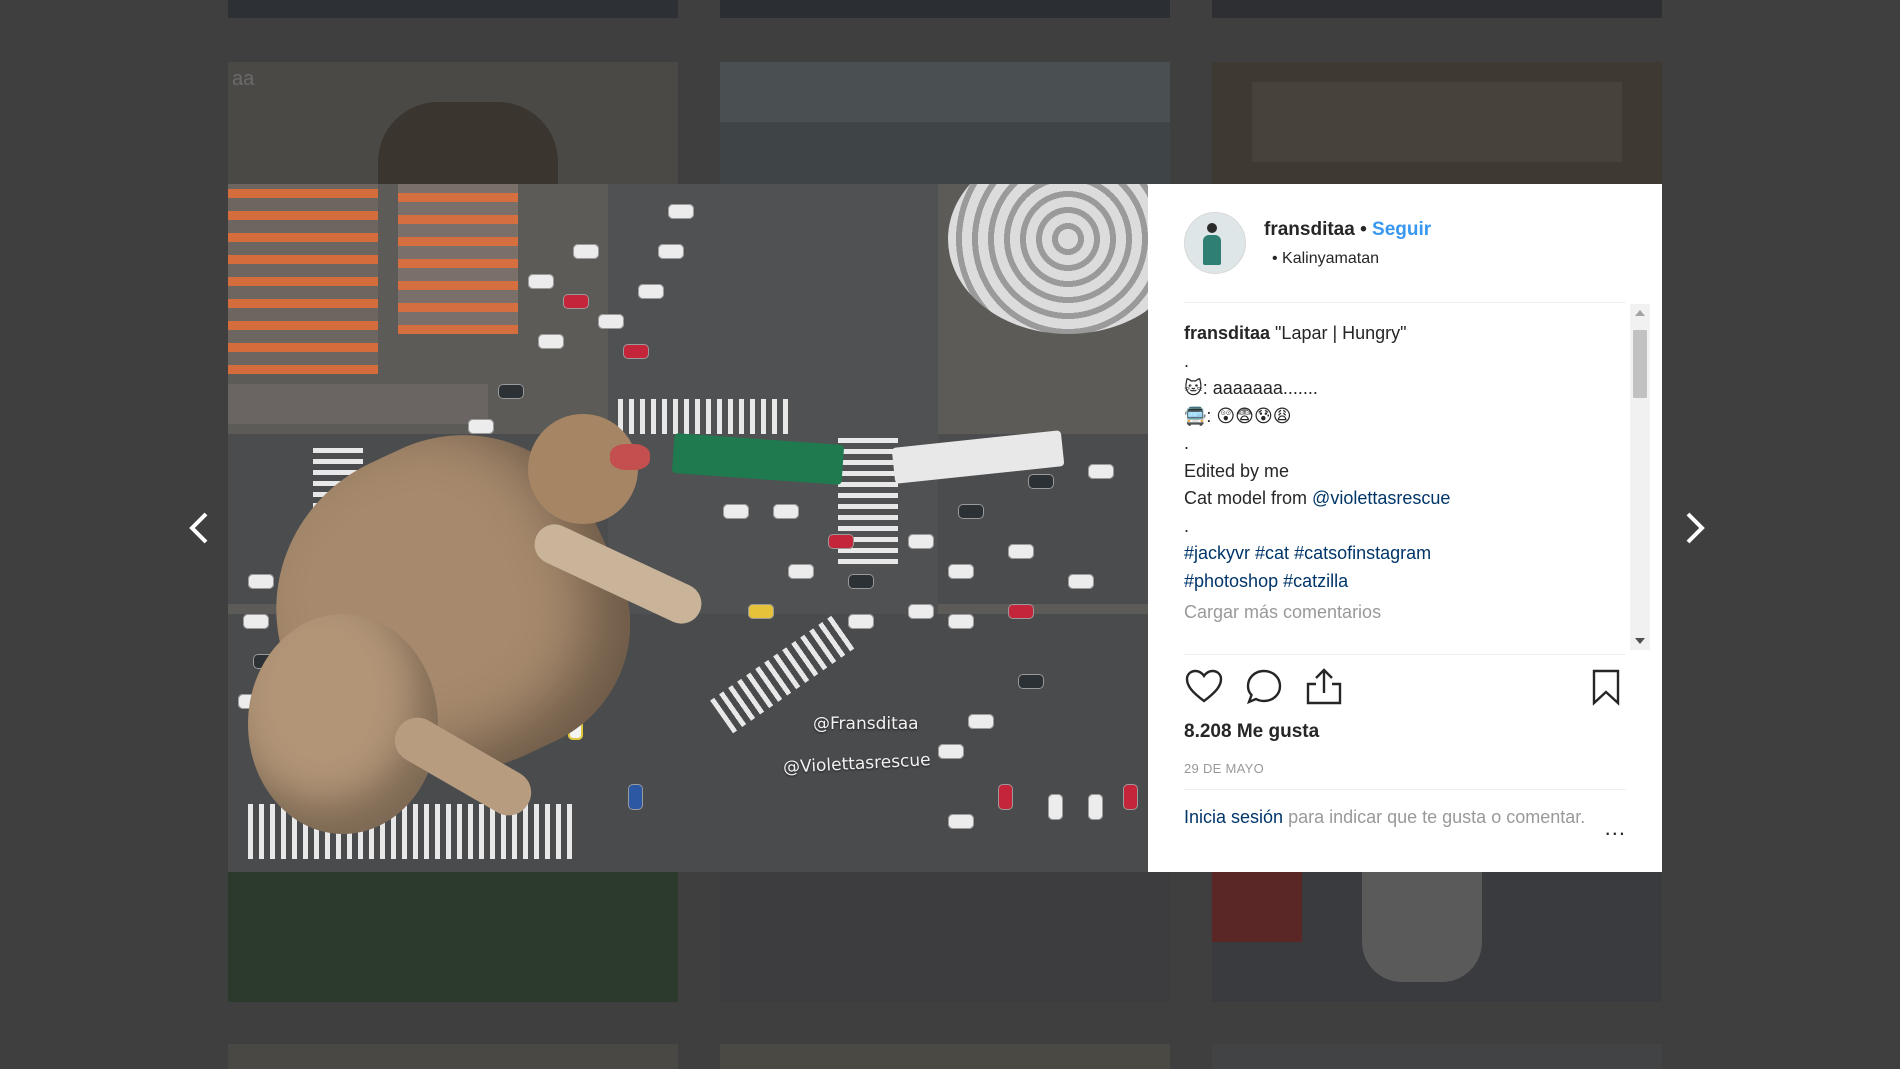 This screenshot has height=1069, width=1900. Describe the element at coordinates (1694, 528) in the screenshot. I see `chevron-right-icon` at that location.